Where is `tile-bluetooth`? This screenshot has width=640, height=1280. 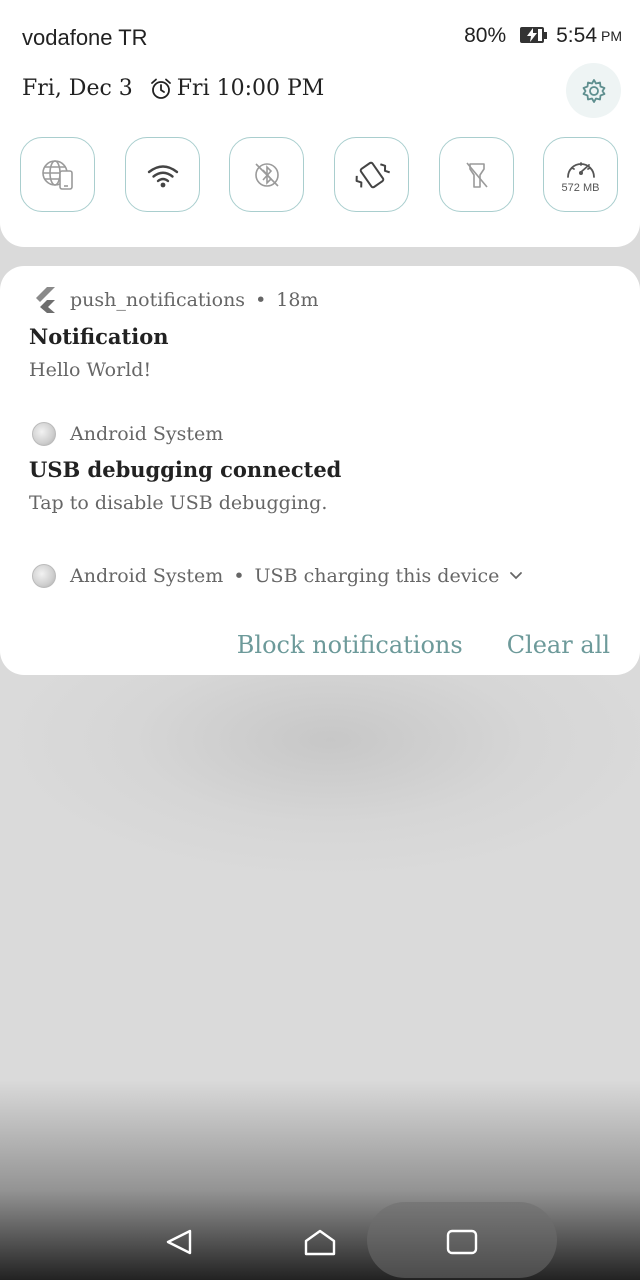
tile-bluetooth is located at coordinates (266, 174).